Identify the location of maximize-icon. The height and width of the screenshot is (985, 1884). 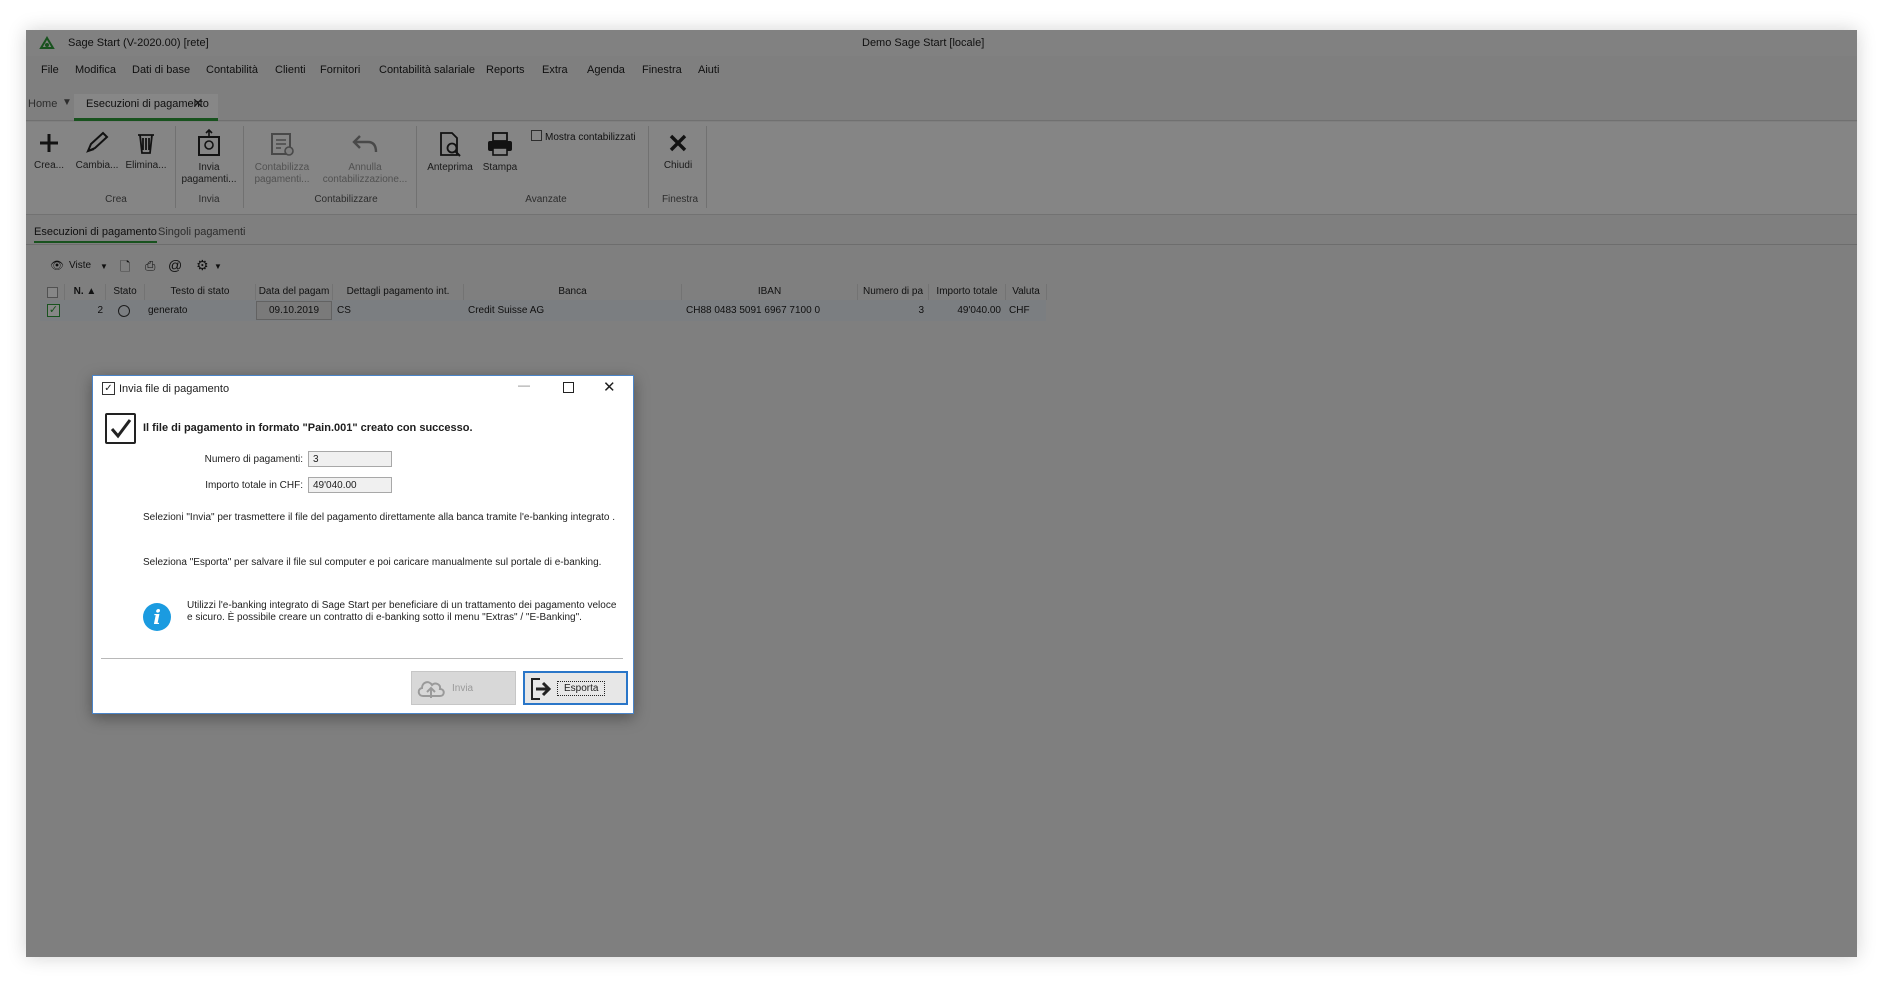
(568, 387).